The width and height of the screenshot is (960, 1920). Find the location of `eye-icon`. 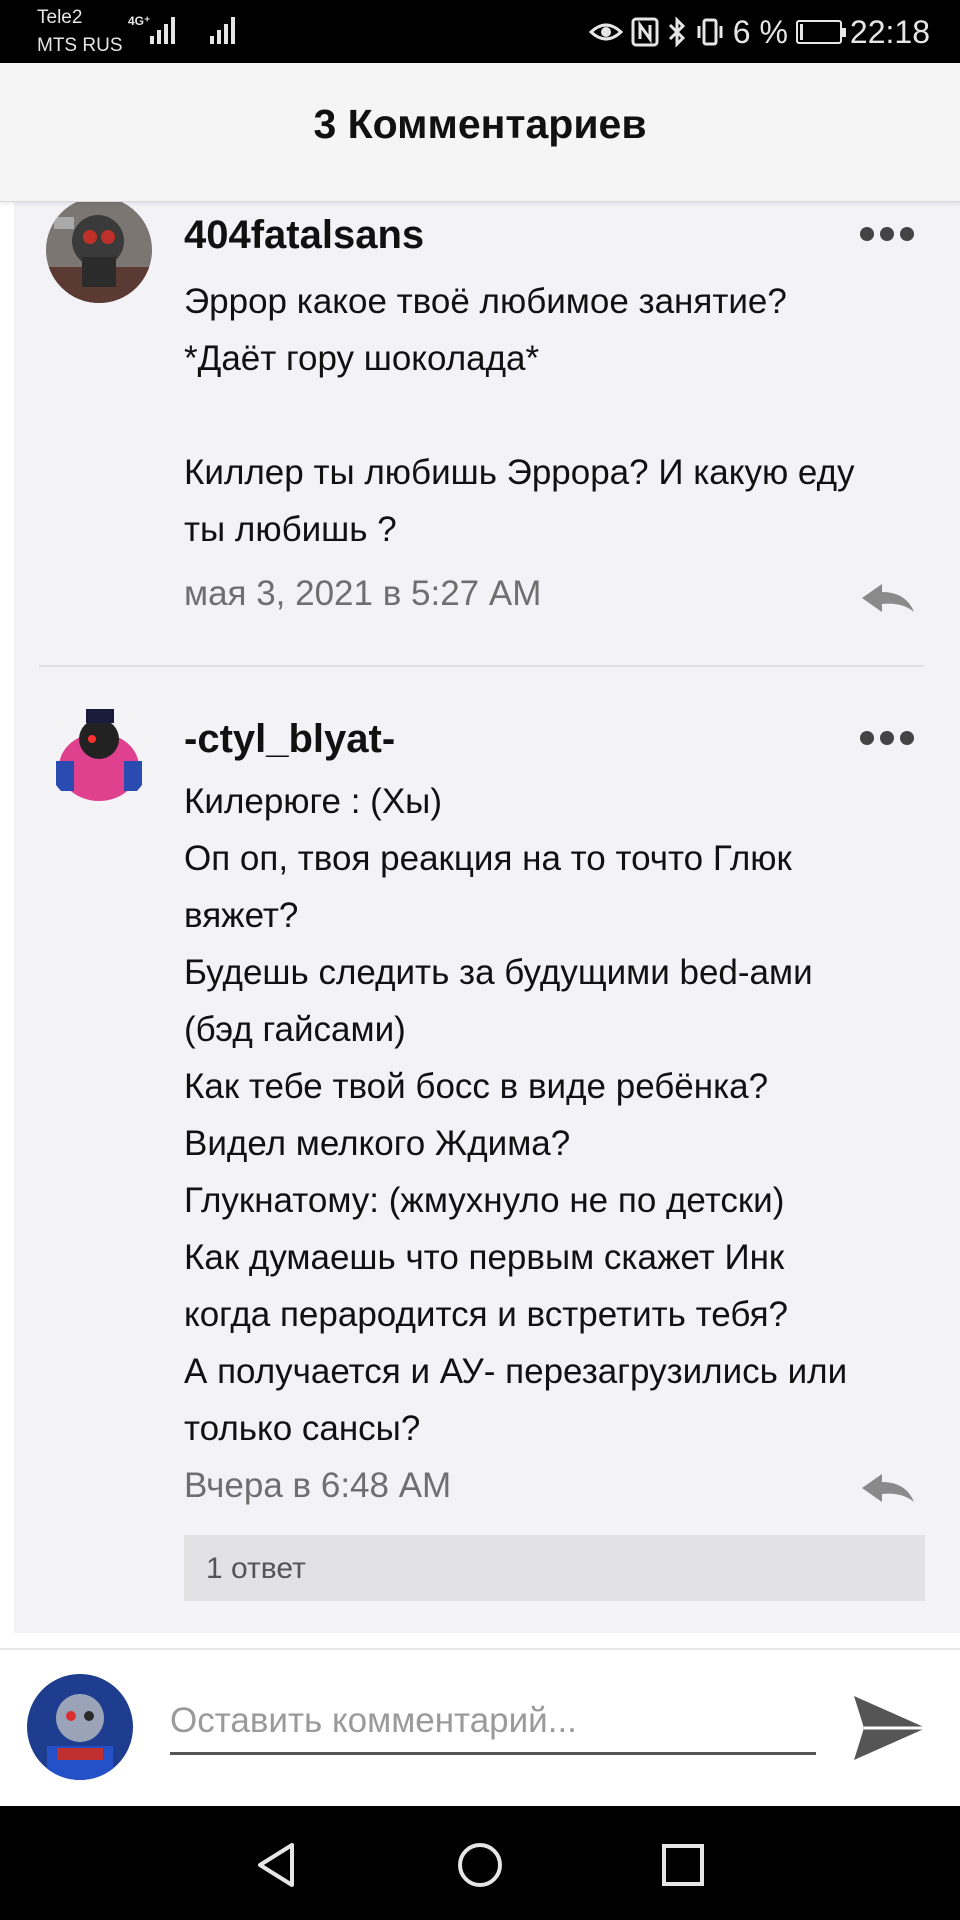

eye-icon is located at coordinates (605, 32).